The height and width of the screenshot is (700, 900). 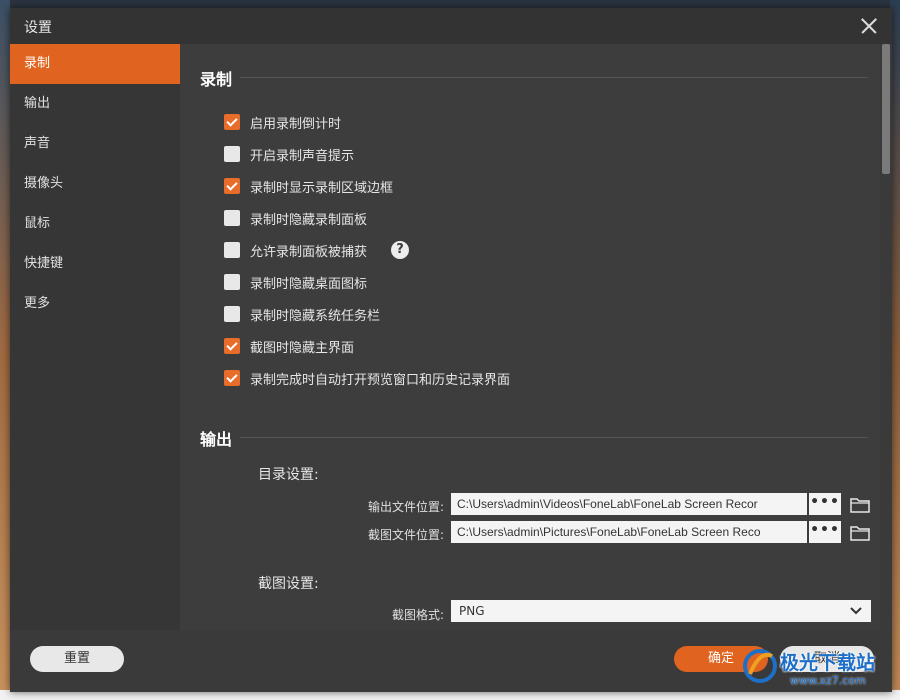 I want to click on dialog-footer: 重置 确定 取消, so click(x=451, y=661).